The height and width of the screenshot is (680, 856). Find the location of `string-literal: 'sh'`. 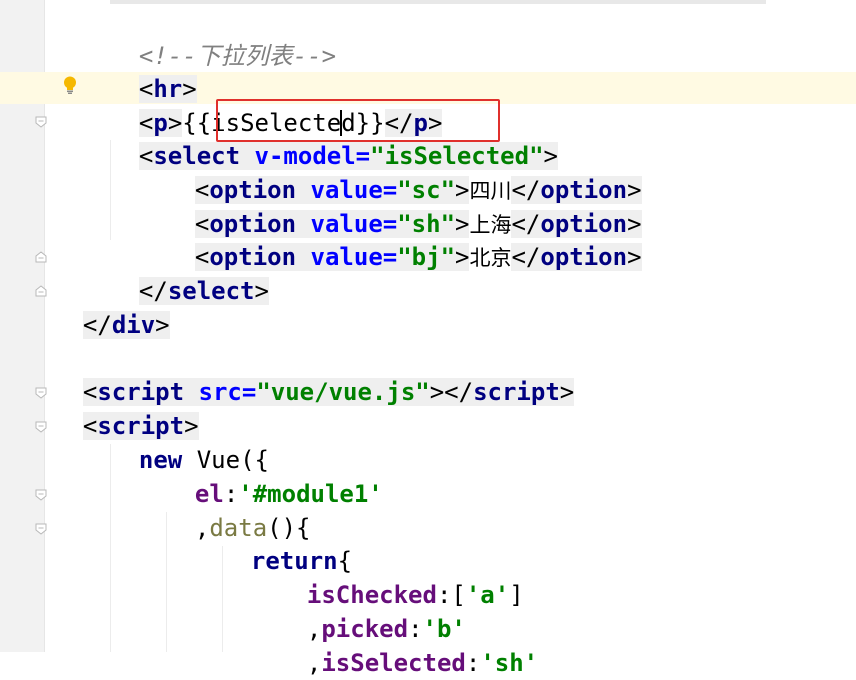

string-literal: 'sh' is located at coordinates (509, 663).